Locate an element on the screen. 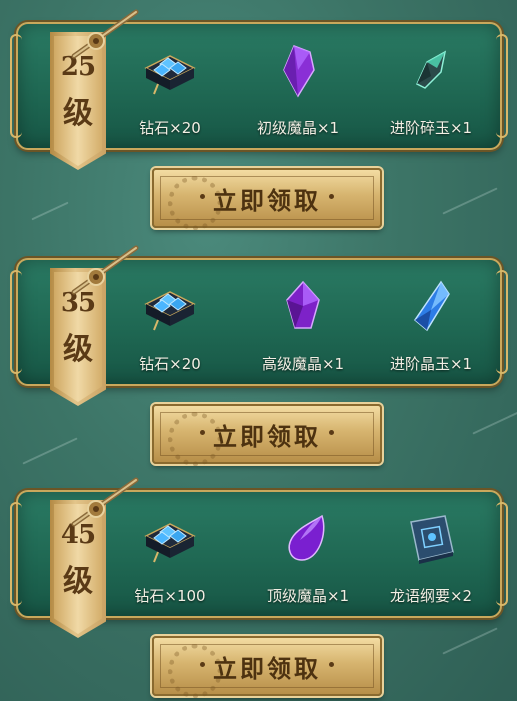 The width and height of the screenshot is (517, 701). reward-label: 初级魔晶×1 is located at coordinates (298, 128).